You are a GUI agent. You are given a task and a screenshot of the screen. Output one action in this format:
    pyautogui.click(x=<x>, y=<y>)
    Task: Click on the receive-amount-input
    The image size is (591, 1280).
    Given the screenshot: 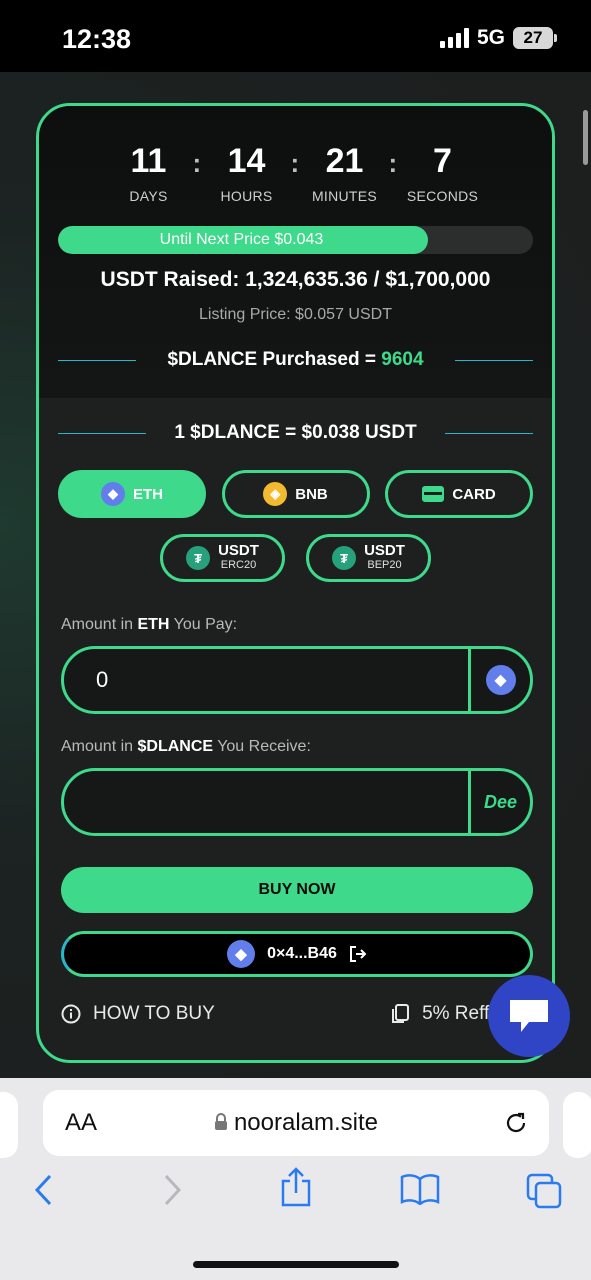 What is the action you would take?
    pyautogui.click(x=266, y=802)
    